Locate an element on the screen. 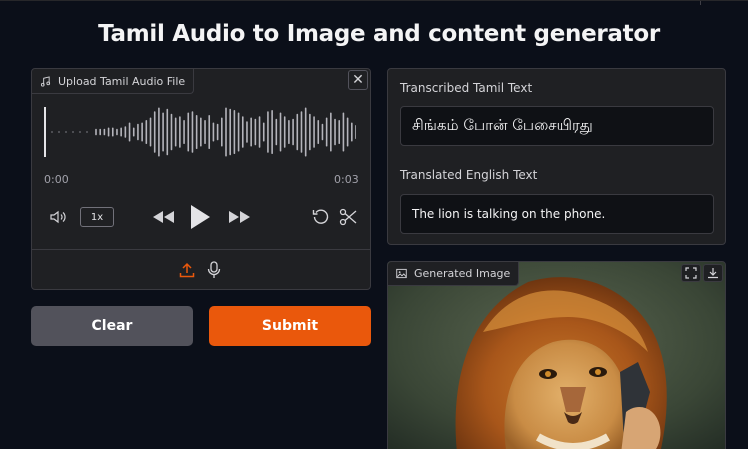 Image resolution: width=748 pixels, height=449 pixels. audio-waveform is located at coordinates (200, 132).